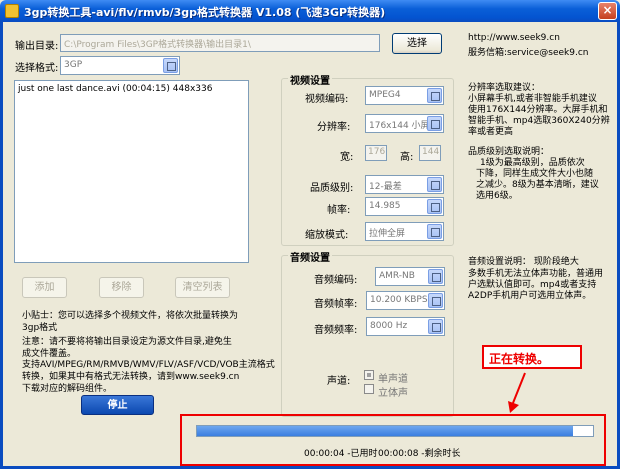 This screenshot has width=620, height=469. I want to click on fps-label: 帧率:, so click(339, 210).